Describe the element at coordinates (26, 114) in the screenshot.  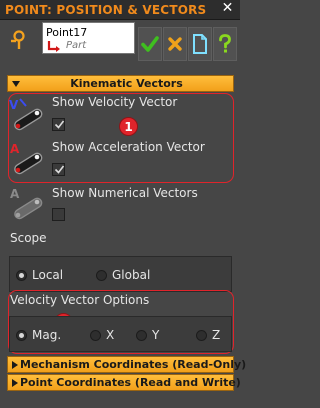
I see `velocity-vector-icon: V` at that location.